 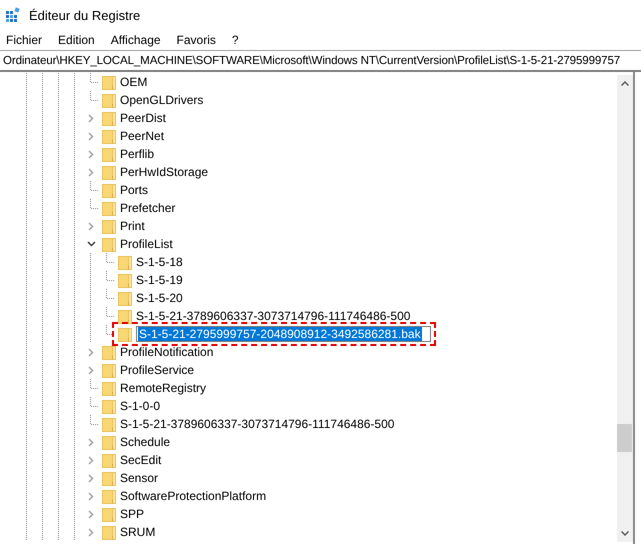 I want to click on tree-item: Ports, so click(x=134, y=190).